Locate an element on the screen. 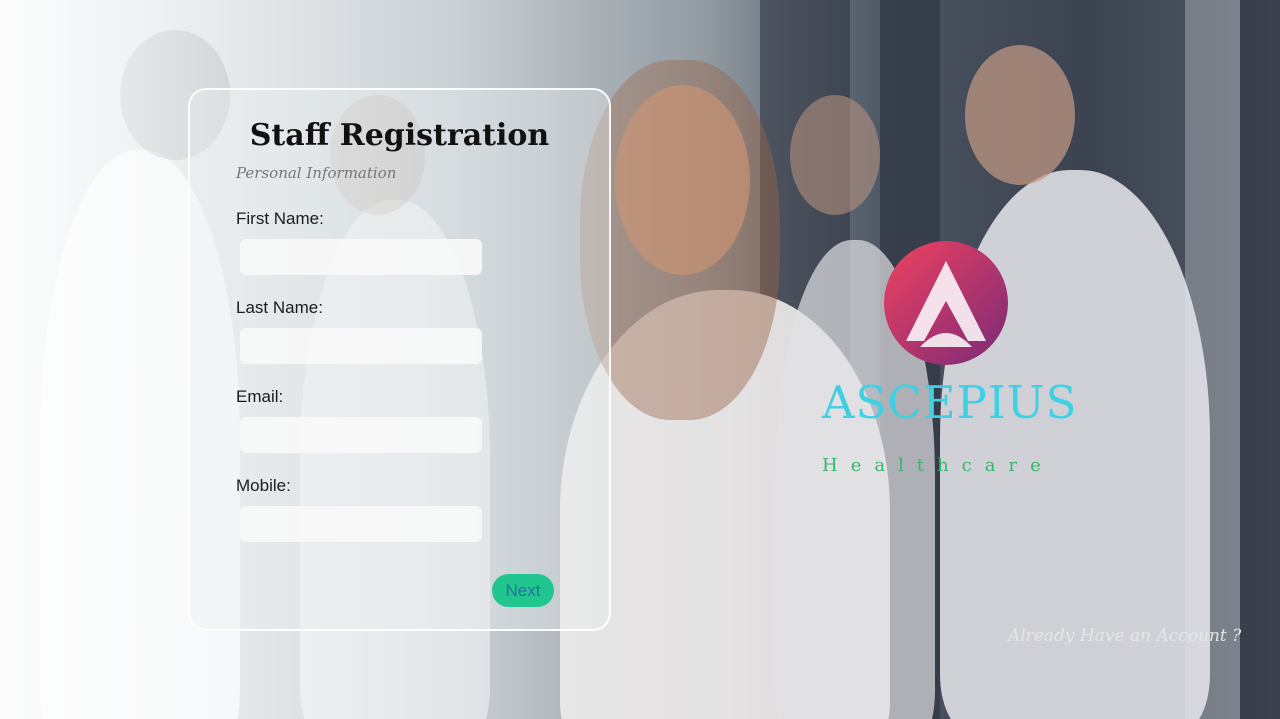 The width and height of the screenshot is (1280, 719). form-title: Staff Registration is located at coordinates (399, 135).